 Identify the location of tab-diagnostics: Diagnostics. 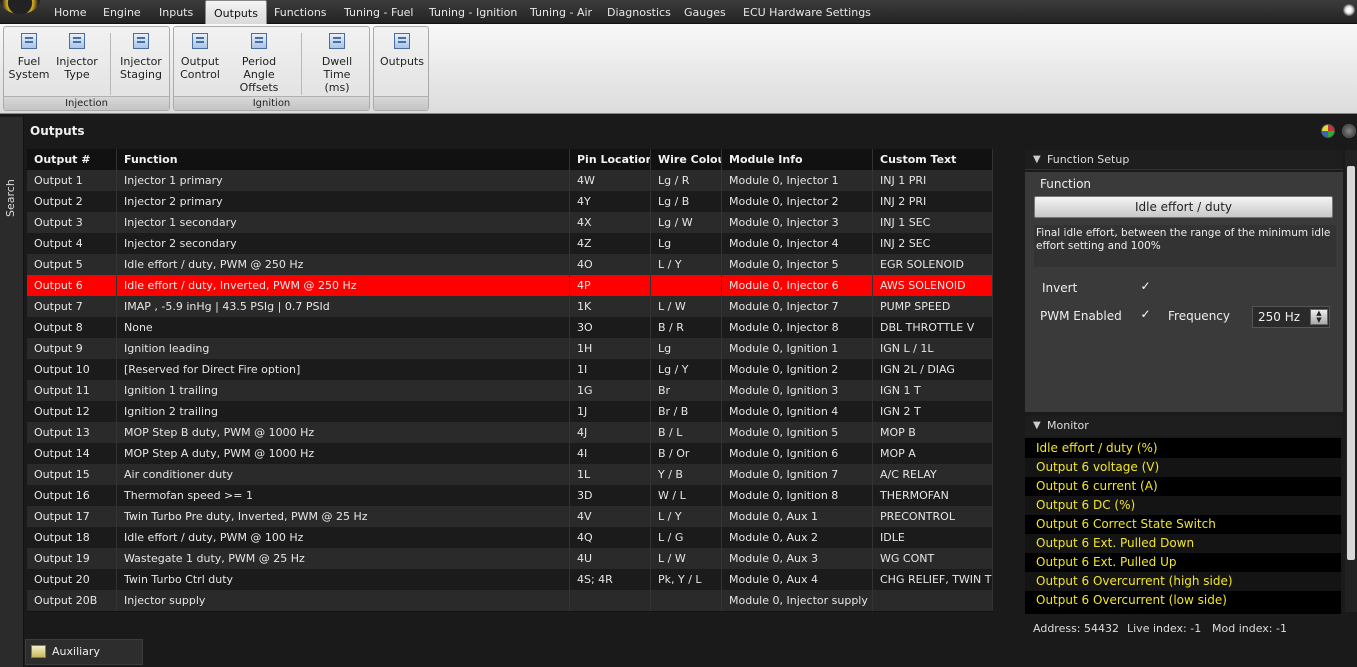
(639, 12).